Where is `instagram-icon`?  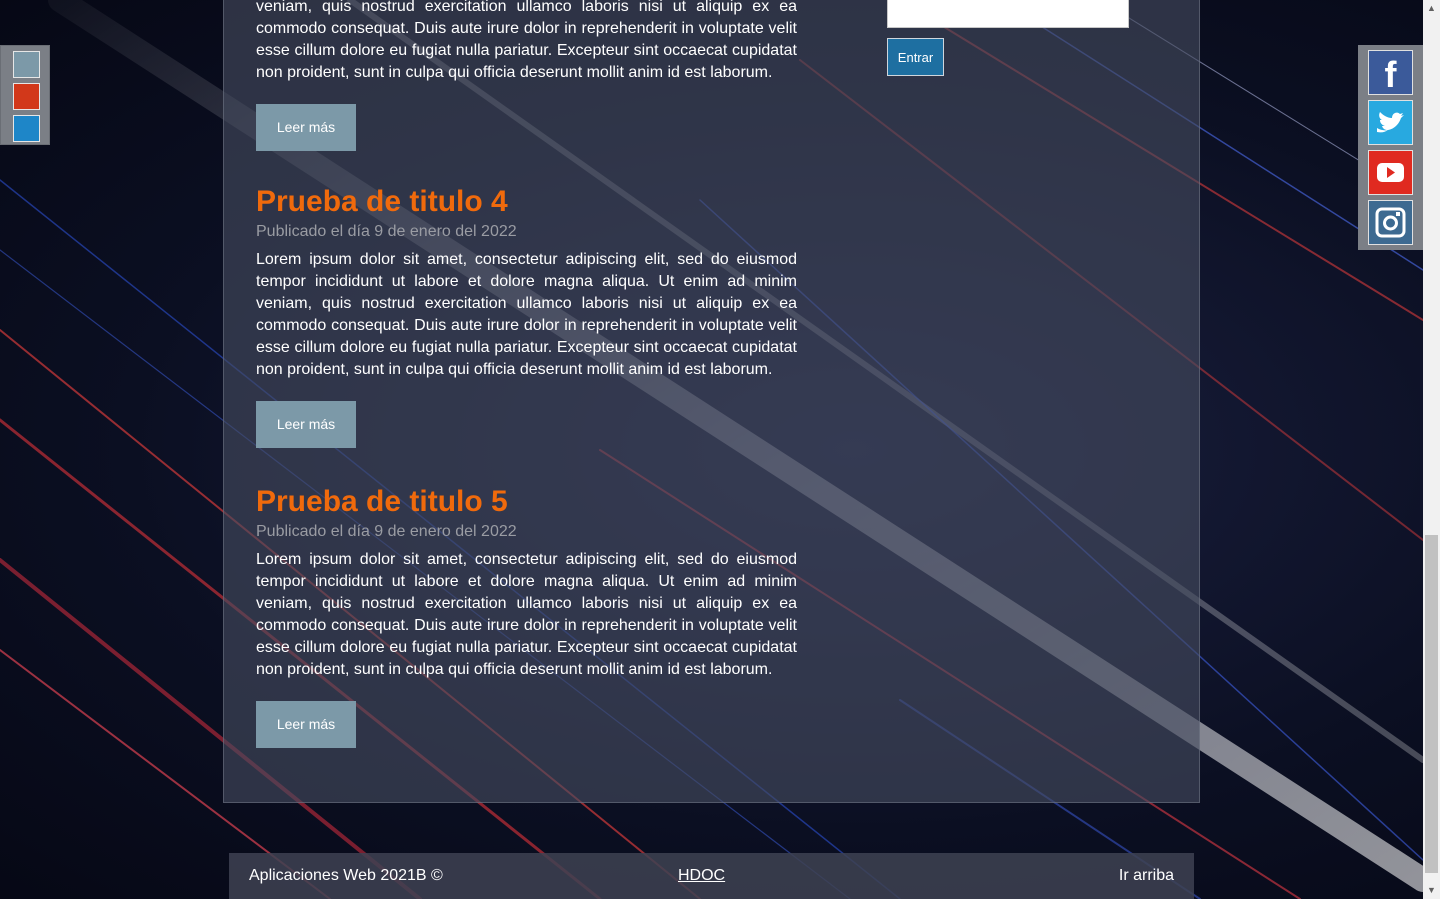 instagram-icon is located at coordinates (1390, 222).